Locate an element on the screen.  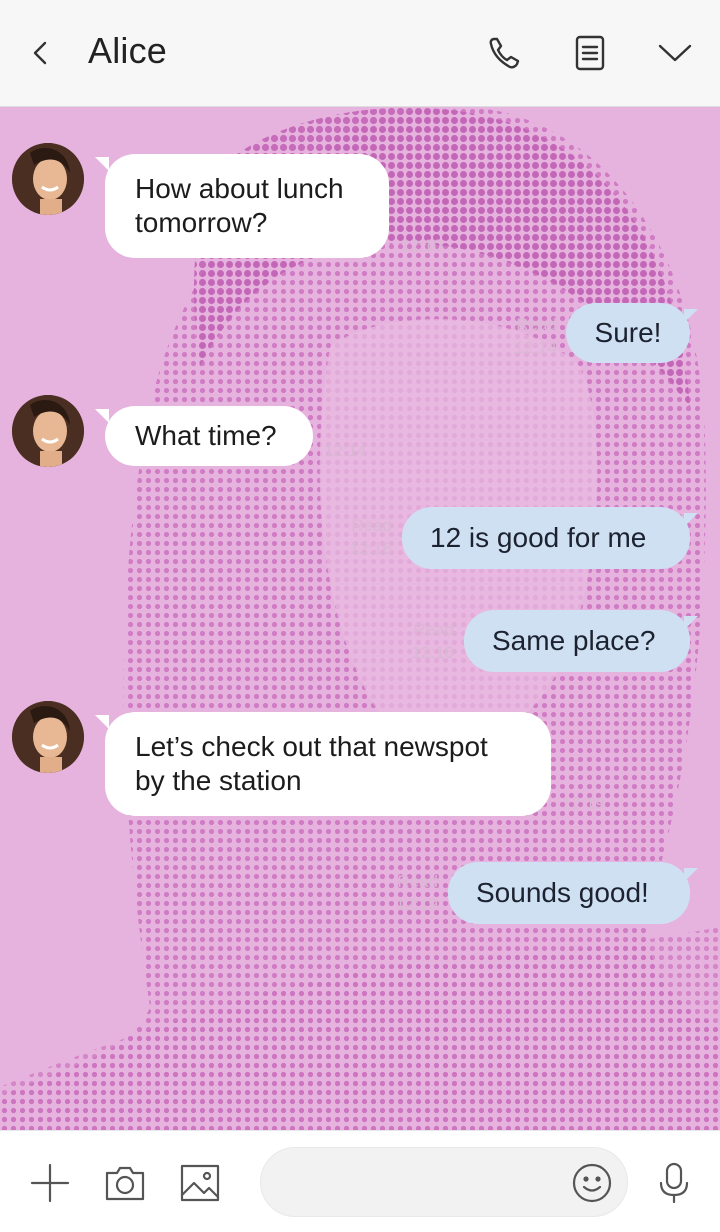
message-bubble-incoming: How about lunch tomorrow? is located at coordinates (247, 206).